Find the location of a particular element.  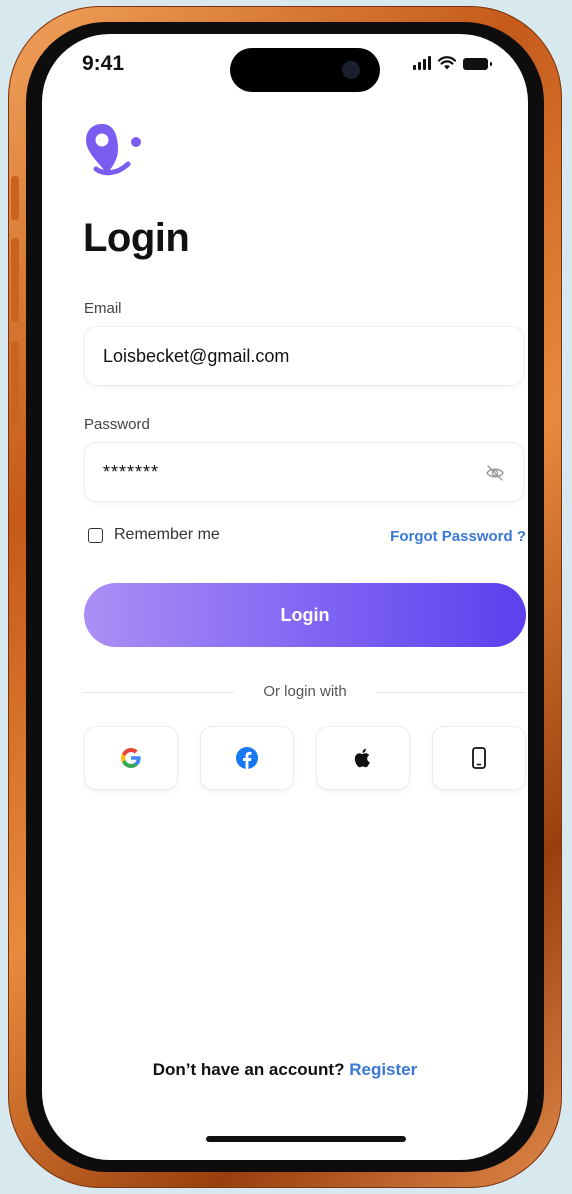

phone-login-button is located at coordinates (479, 758).